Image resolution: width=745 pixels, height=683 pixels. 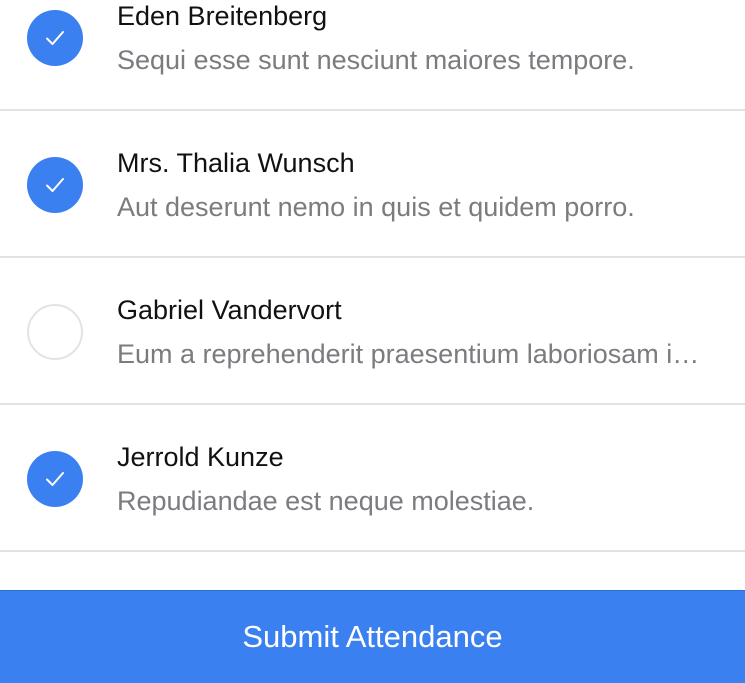 What do you see at coordinates (236, 163) in the screenshot?
I see `attendee-name: Mrs. Thalia Wunsch` at bounding box center [236, 163].